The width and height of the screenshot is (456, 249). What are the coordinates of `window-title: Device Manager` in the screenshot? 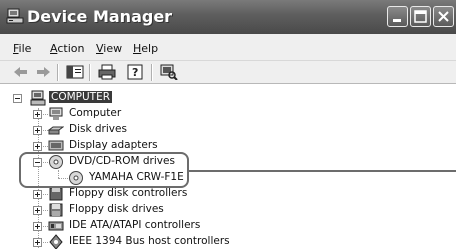 It's located at (100, 16).